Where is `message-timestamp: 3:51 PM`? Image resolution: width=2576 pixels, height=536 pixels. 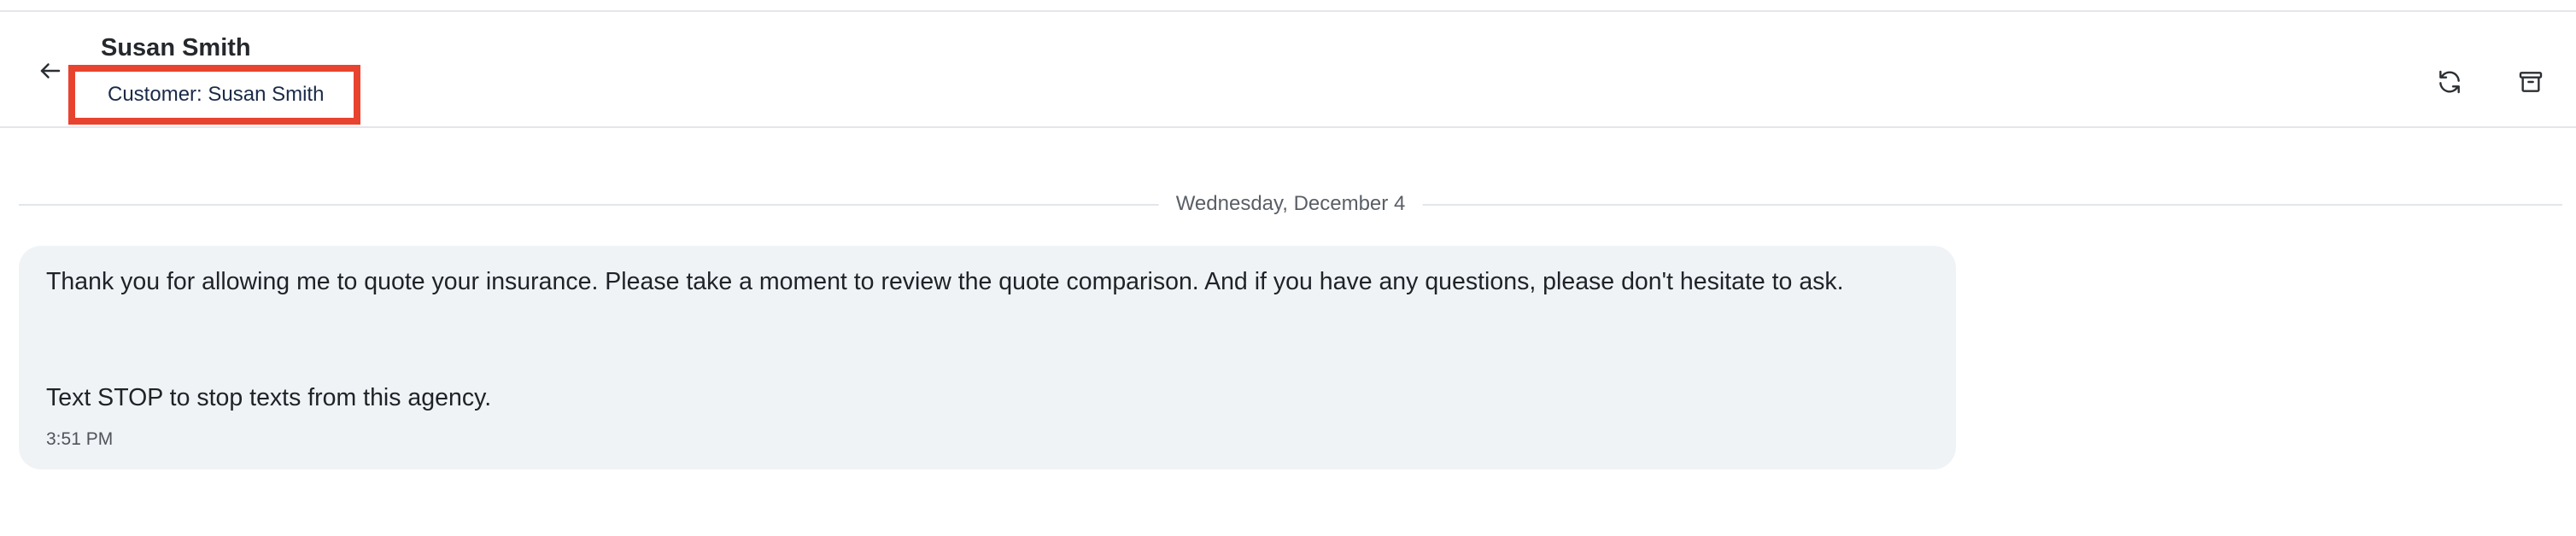 message-timestamp: 3:51 PM is located at coordinates (80, 439).